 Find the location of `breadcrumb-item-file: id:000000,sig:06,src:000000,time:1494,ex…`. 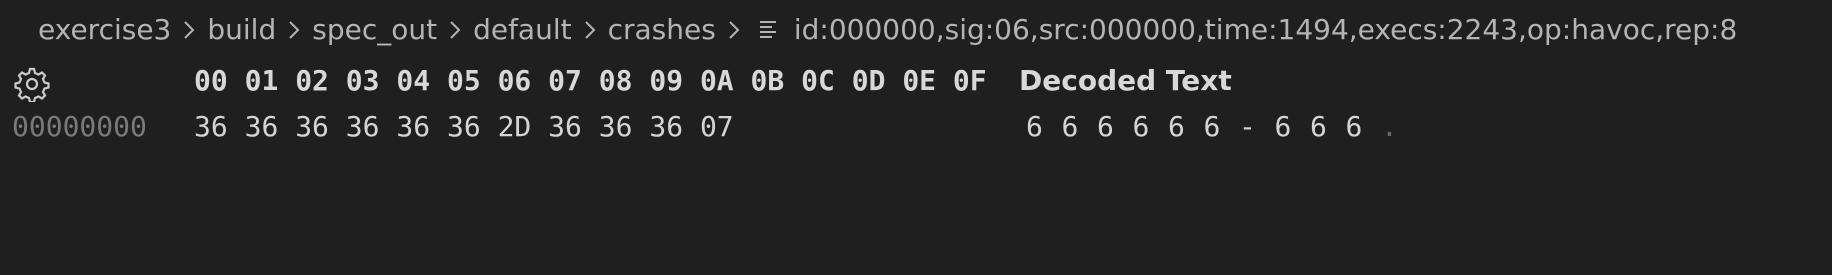

breadcrumb-item-file: id:000000,sig:06,src:000000,time:1494,ex… is located at coordinates (1265, 29).